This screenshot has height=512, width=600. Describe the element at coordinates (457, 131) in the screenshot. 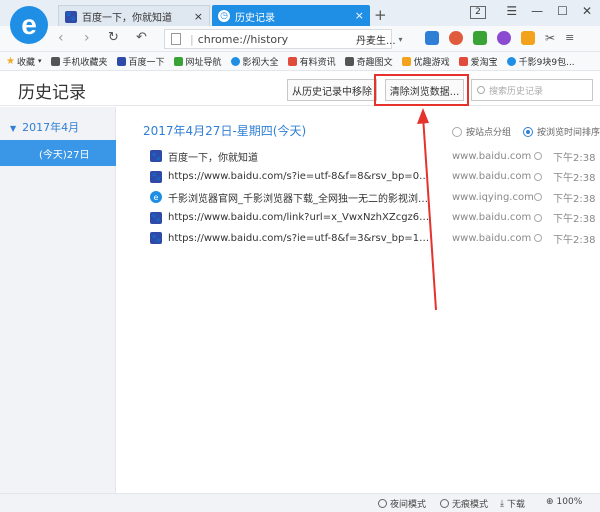

I see `radio-icon` at that location.